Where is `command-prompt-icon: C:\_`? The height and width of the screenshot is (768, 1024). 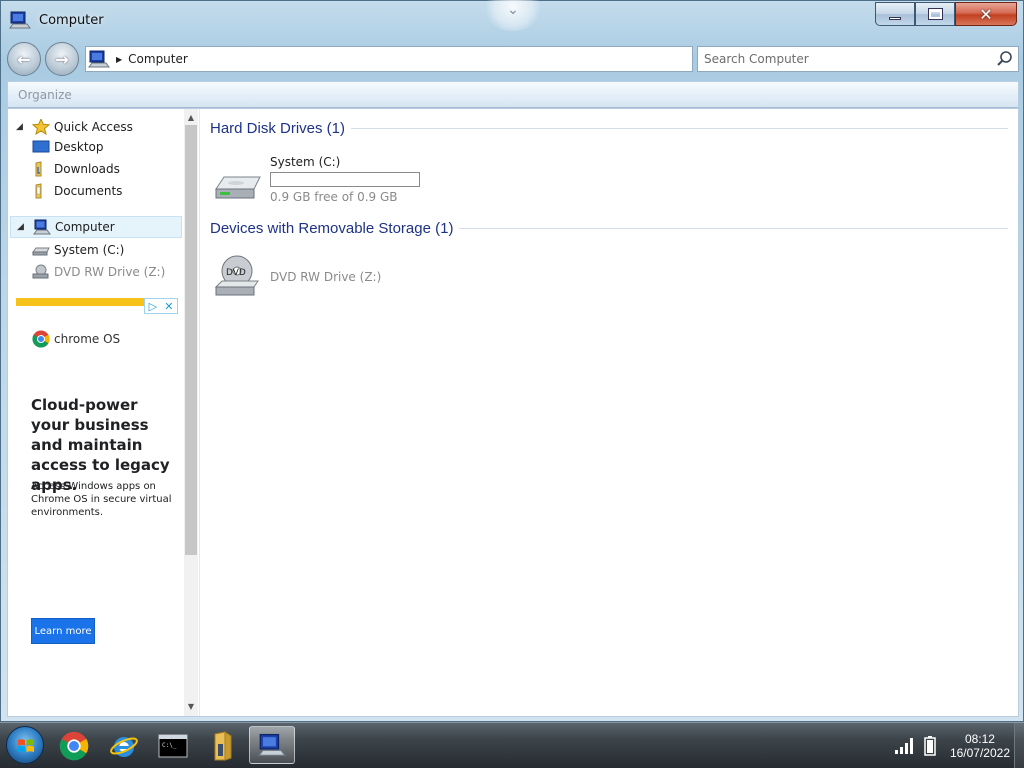 command-prompt-icon: C:\_ is located at coordinates (173, 746).